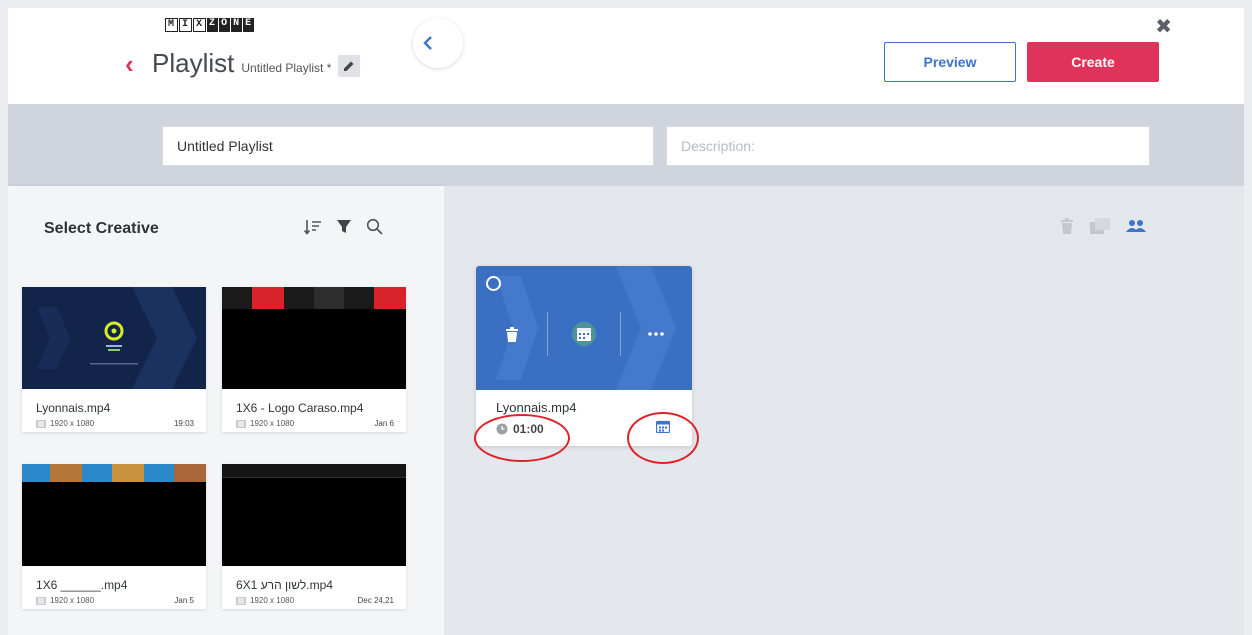  Describe the element at coordinates (908, 146) in the screenshot. I see `description-field: Description:` at that location.